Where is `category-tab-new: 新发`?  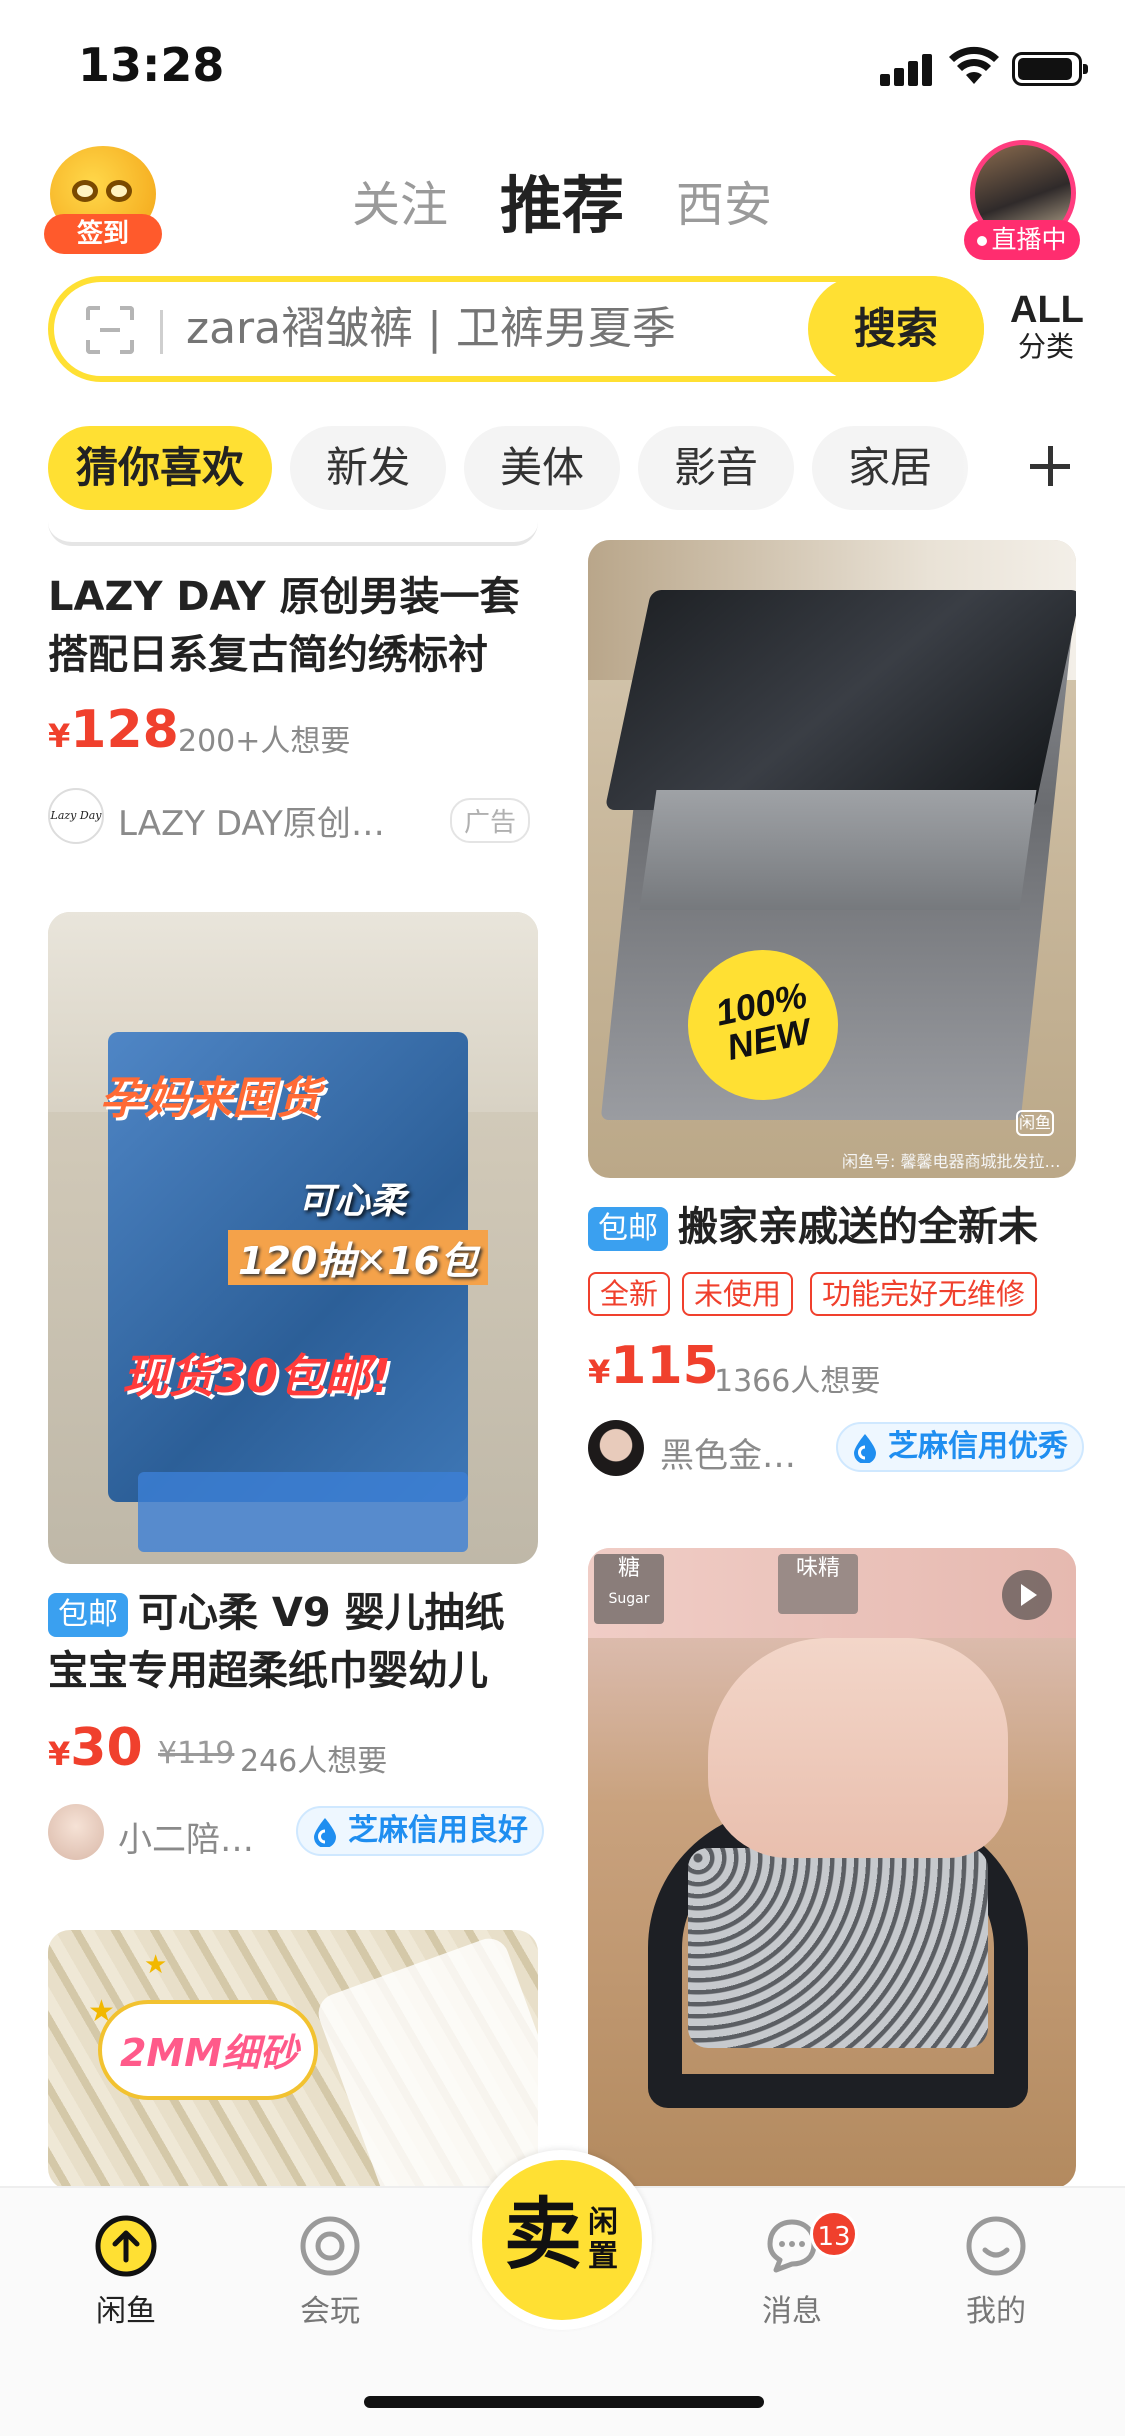 category-tab-new: 新发 is located at coordinates (368, 468).